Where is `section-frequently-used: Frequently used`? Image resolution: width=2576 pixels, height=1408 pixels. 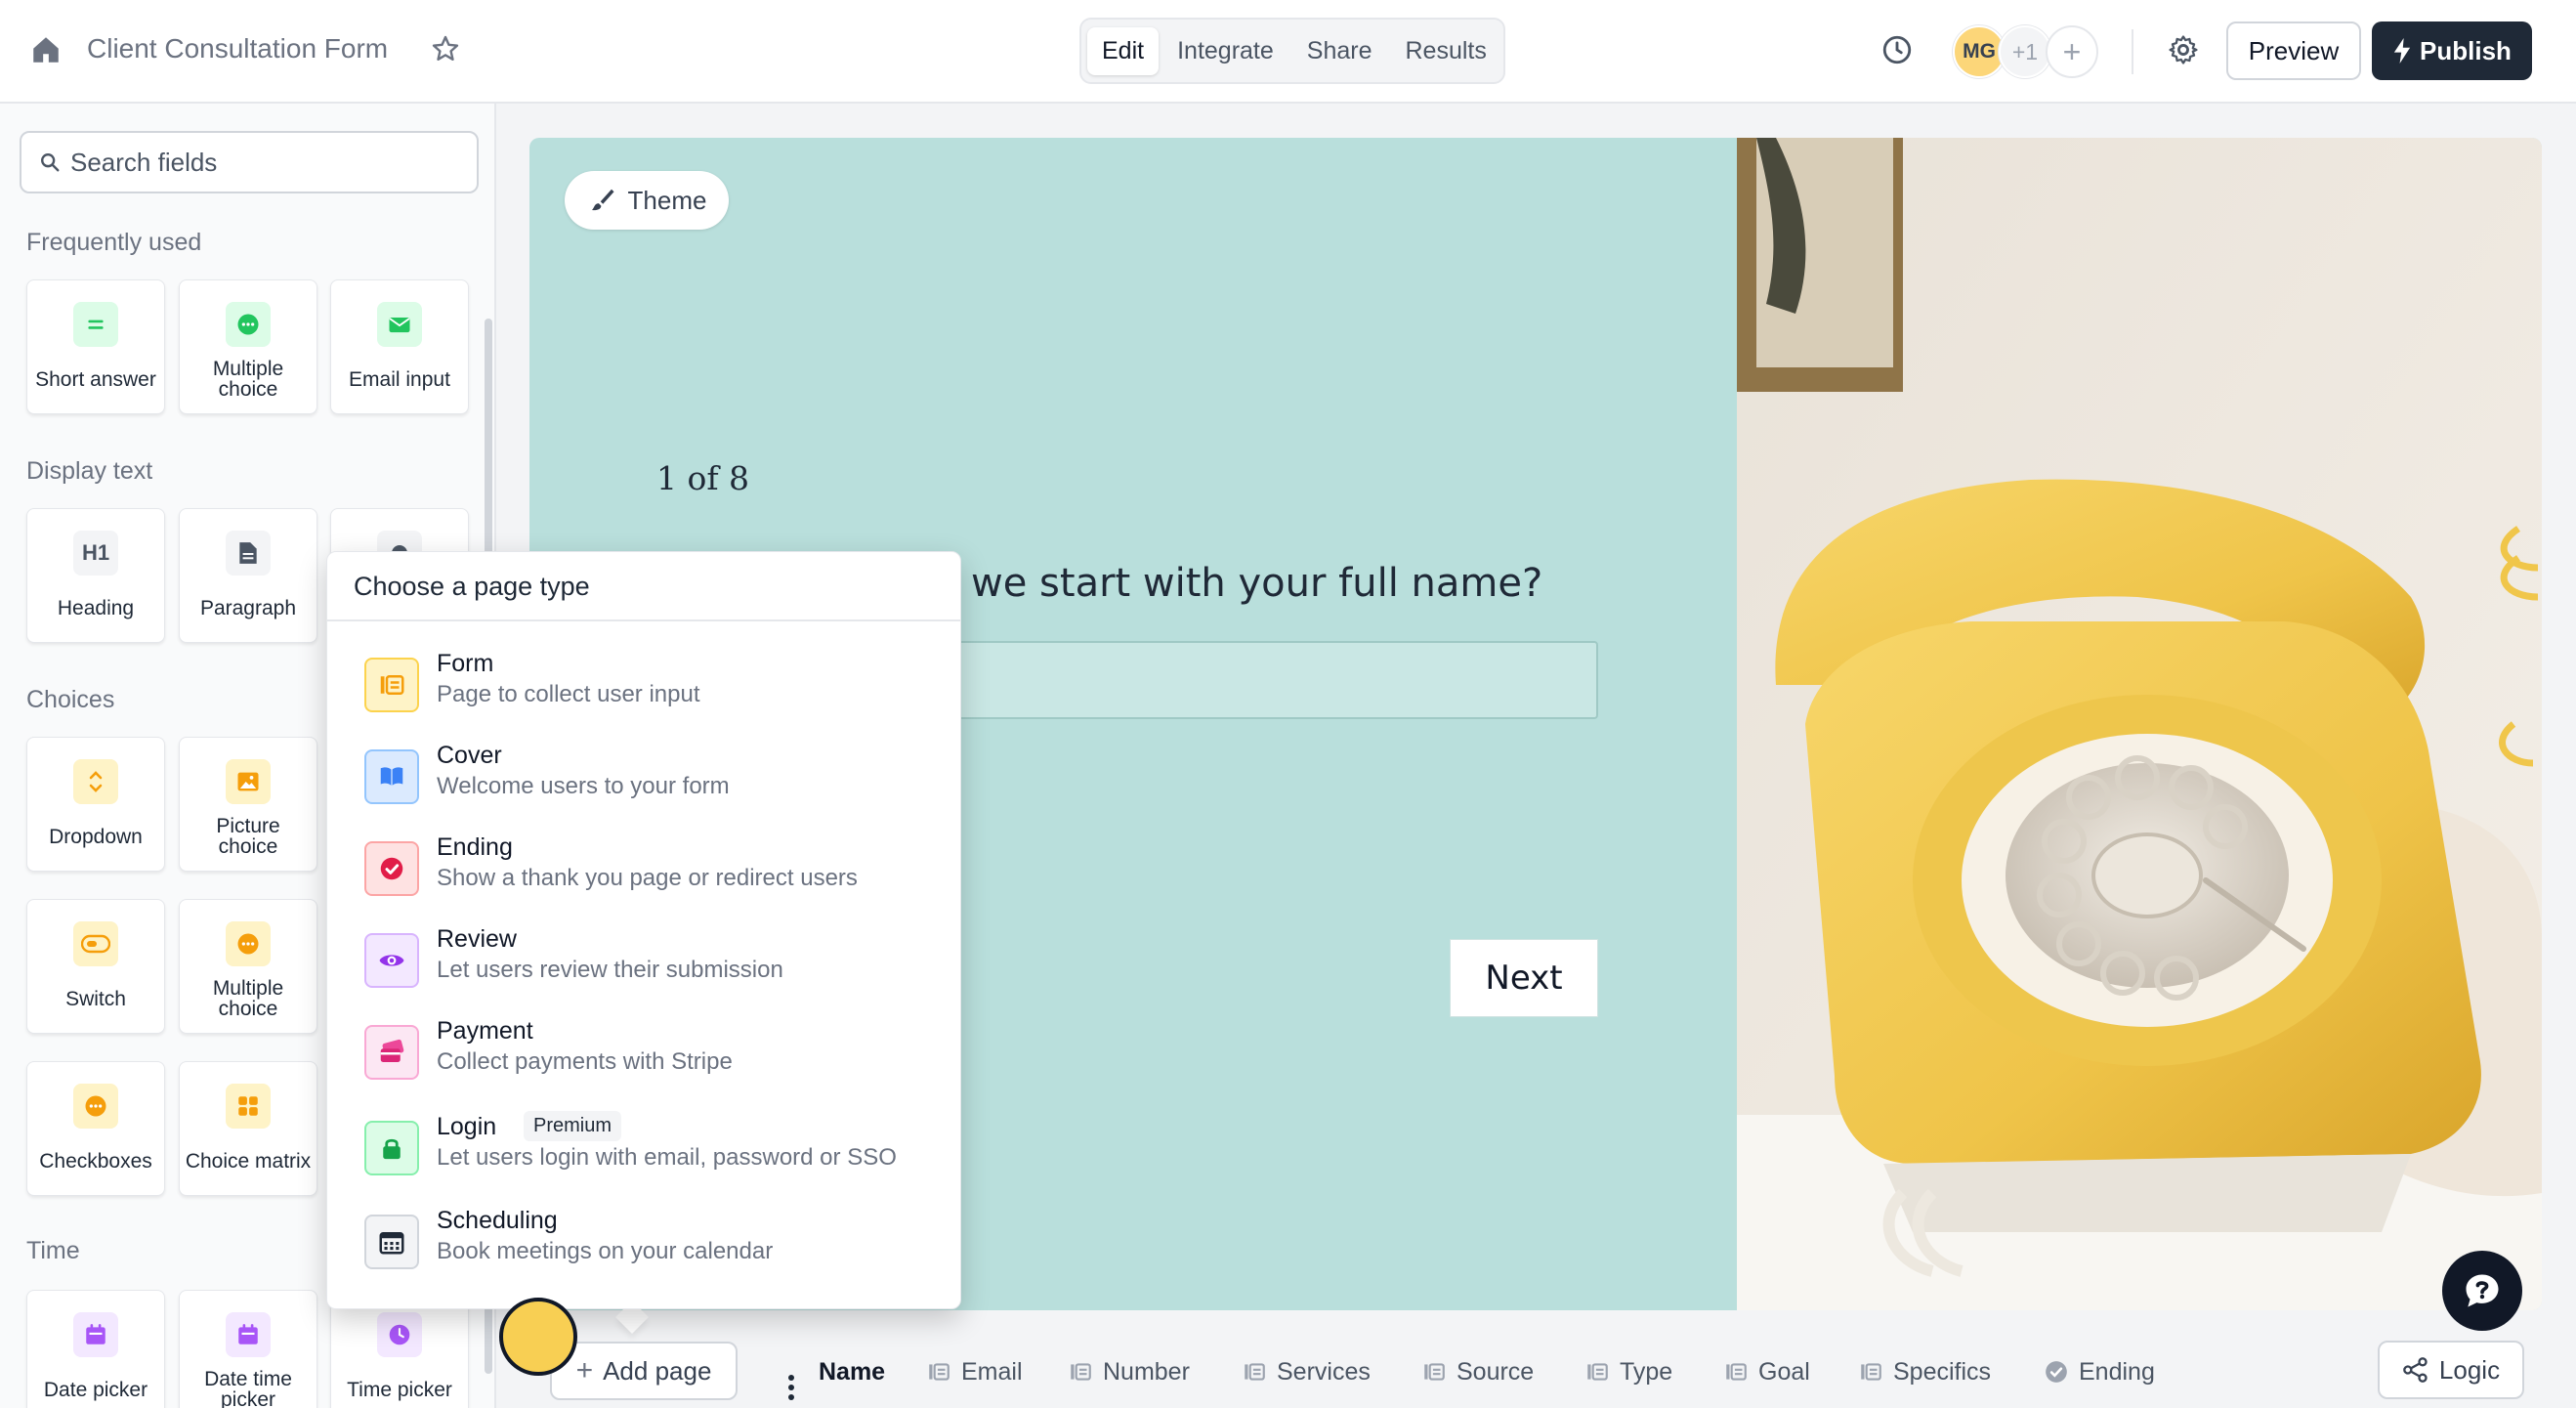 section-frequently-used: Frequently used is located at coordinates (114, 242).